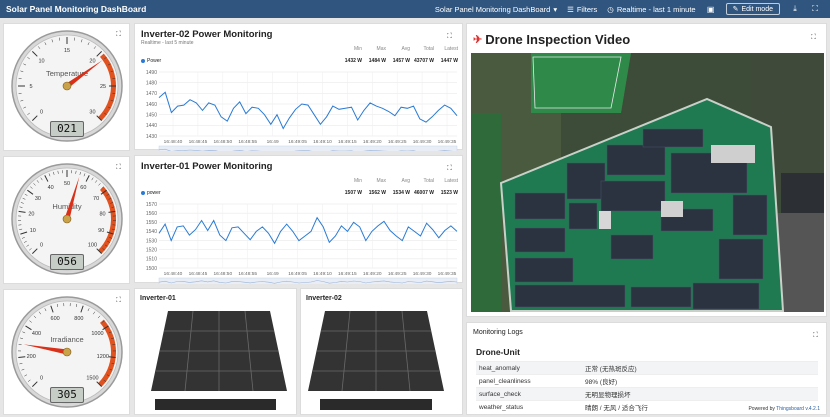 The height and width of the screenshot is (417, 830). Describe the element at coordinates (700, 368) in the screenshot. I see `log-value: 正常 (无热斑反应)` at that location.